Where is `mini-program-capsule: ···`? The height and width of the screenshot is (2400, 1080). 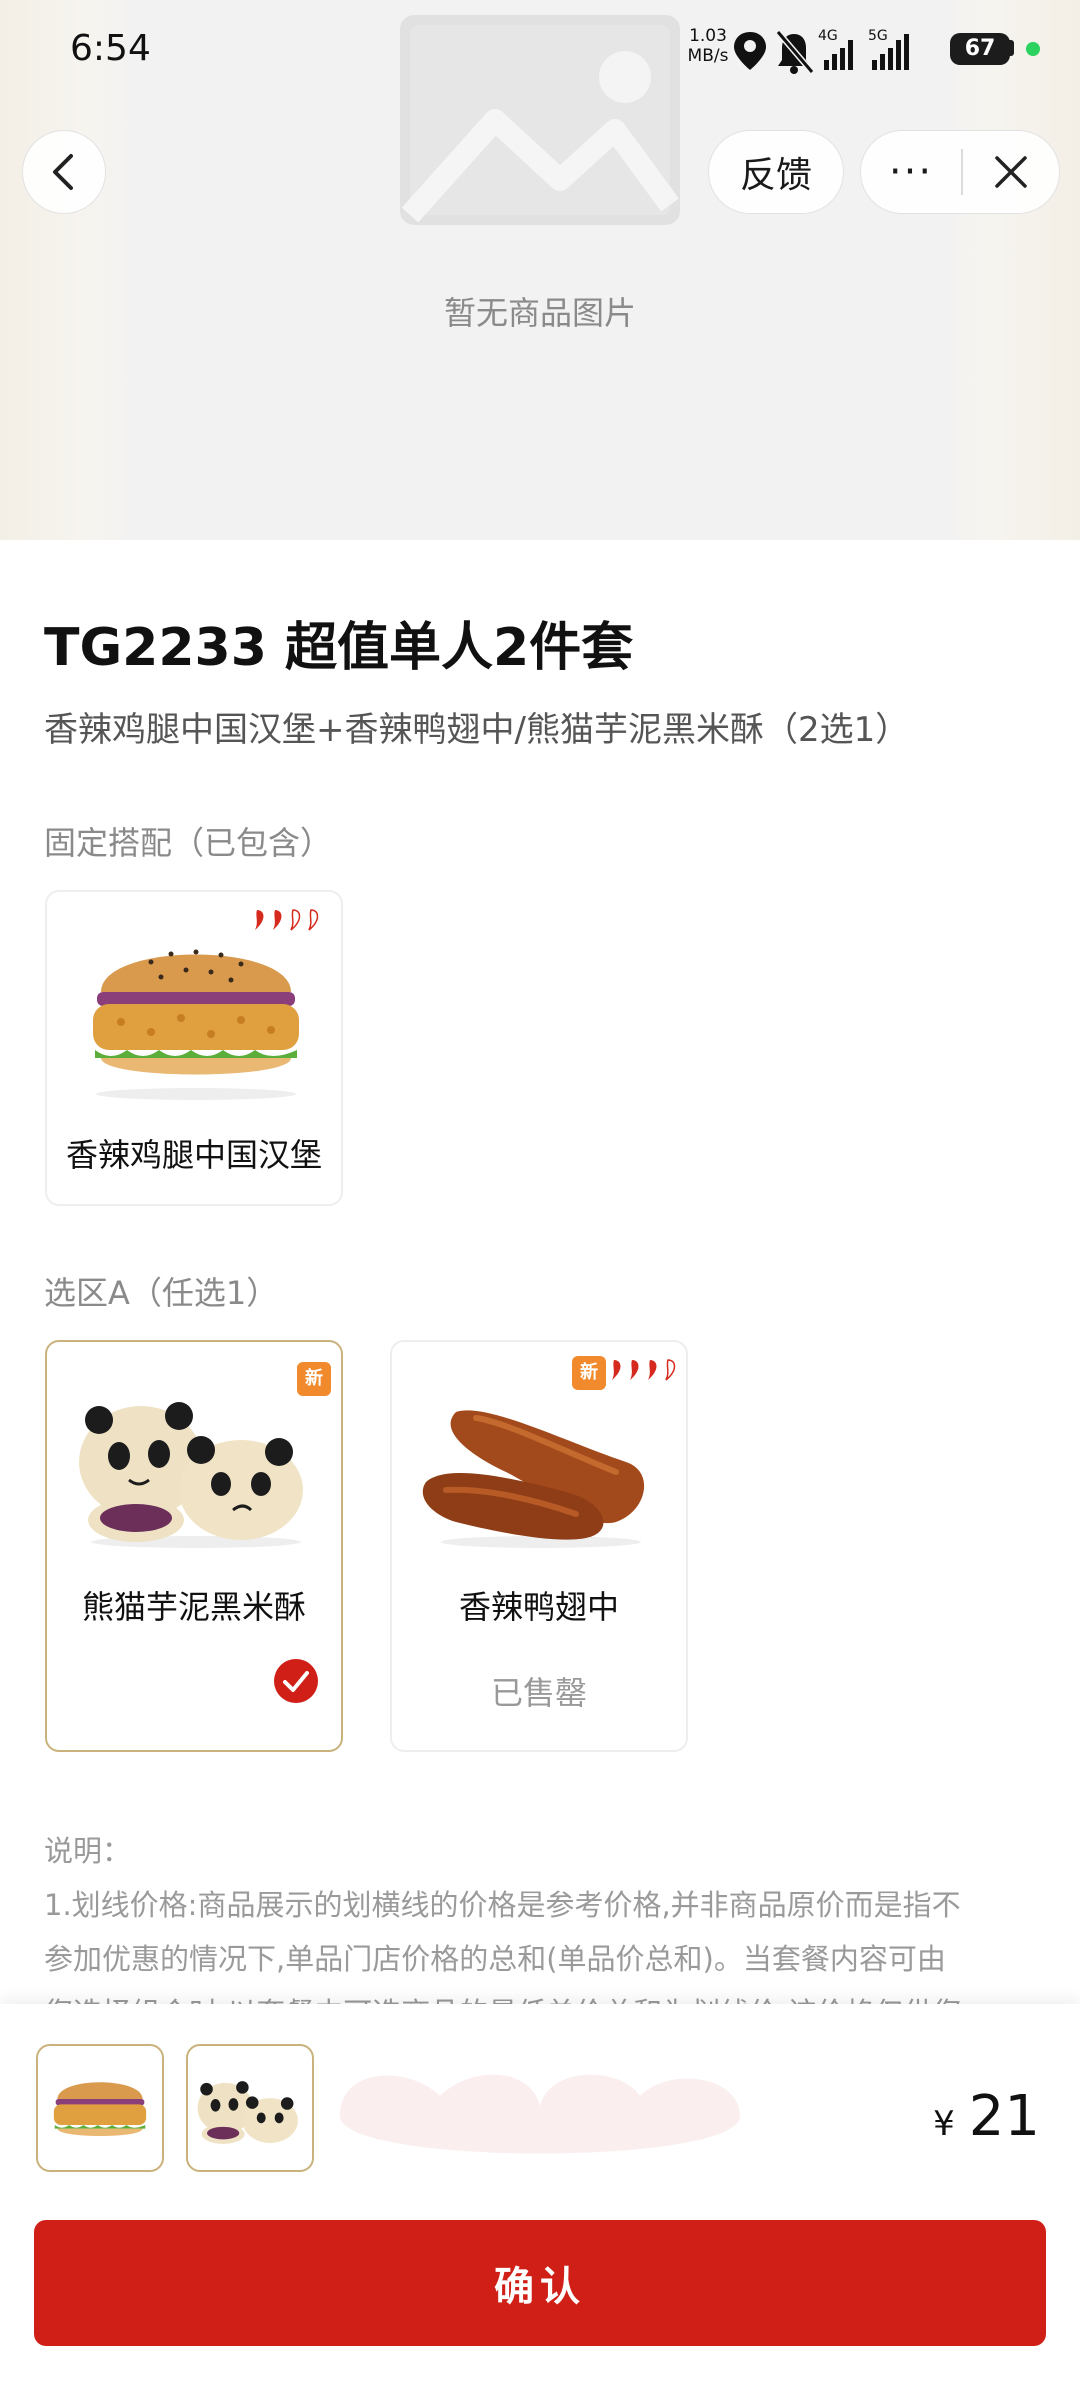 mini-program-capsule: ··· is located at coordinates (960, 172).